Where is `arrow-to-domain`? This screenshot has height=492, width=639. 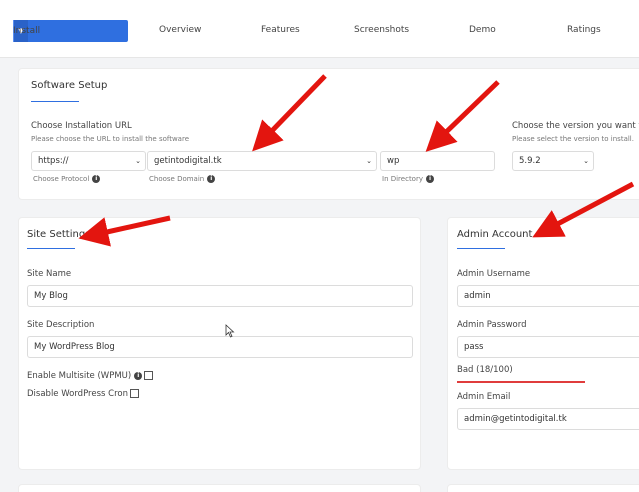
arrow-to-domain is located at coordinates (289, 113).